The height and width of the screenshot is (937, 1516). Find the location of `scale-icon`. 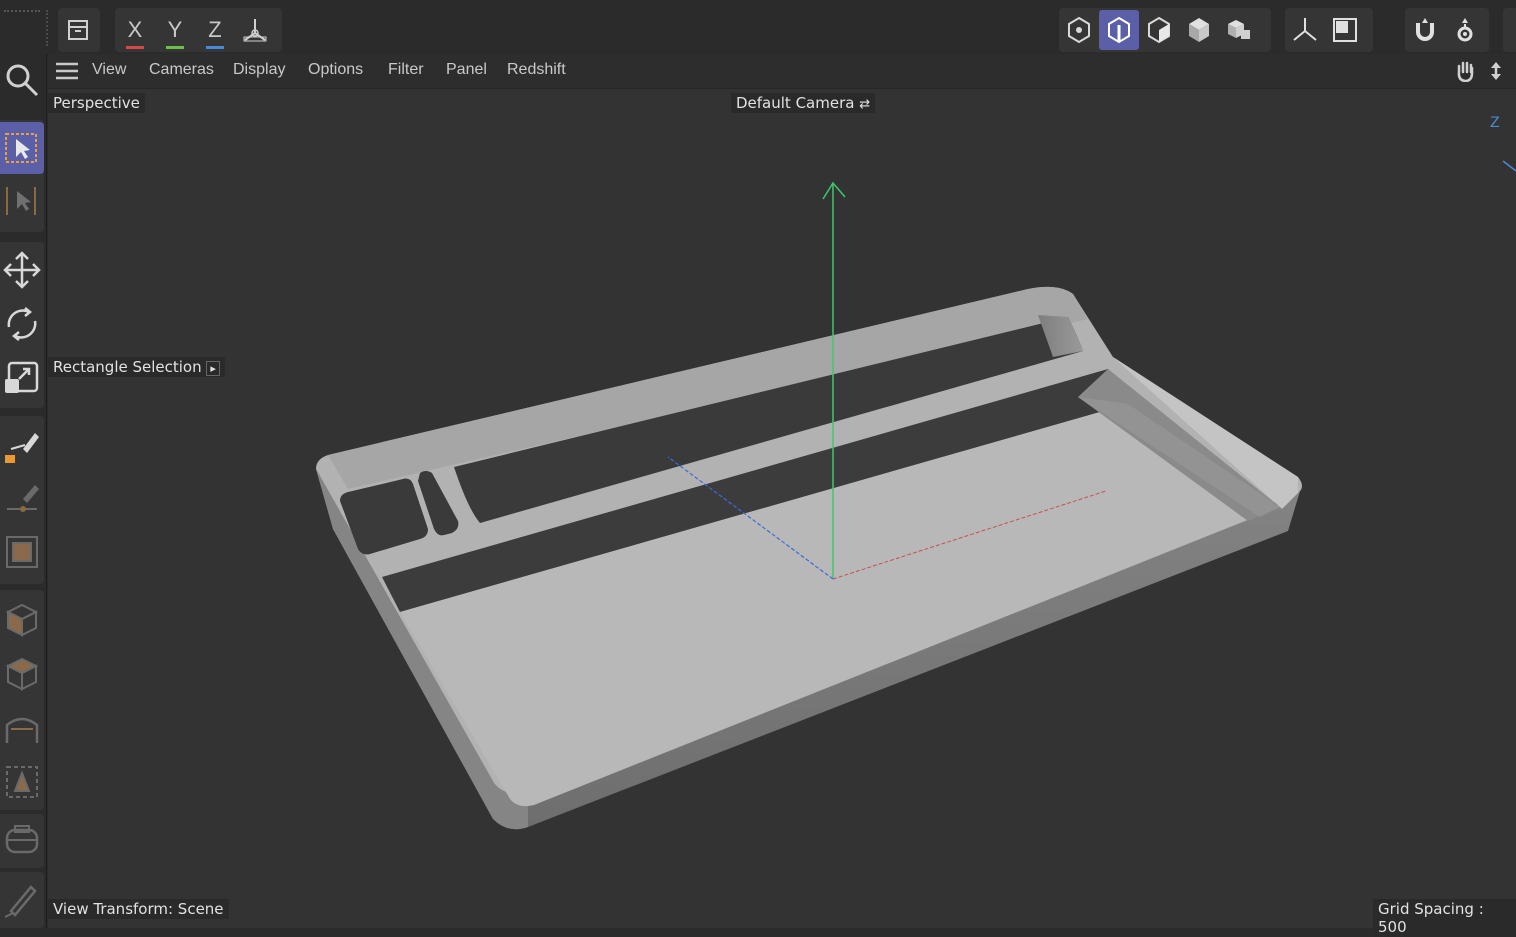

scale-icon is located at coordinates (22, 377).